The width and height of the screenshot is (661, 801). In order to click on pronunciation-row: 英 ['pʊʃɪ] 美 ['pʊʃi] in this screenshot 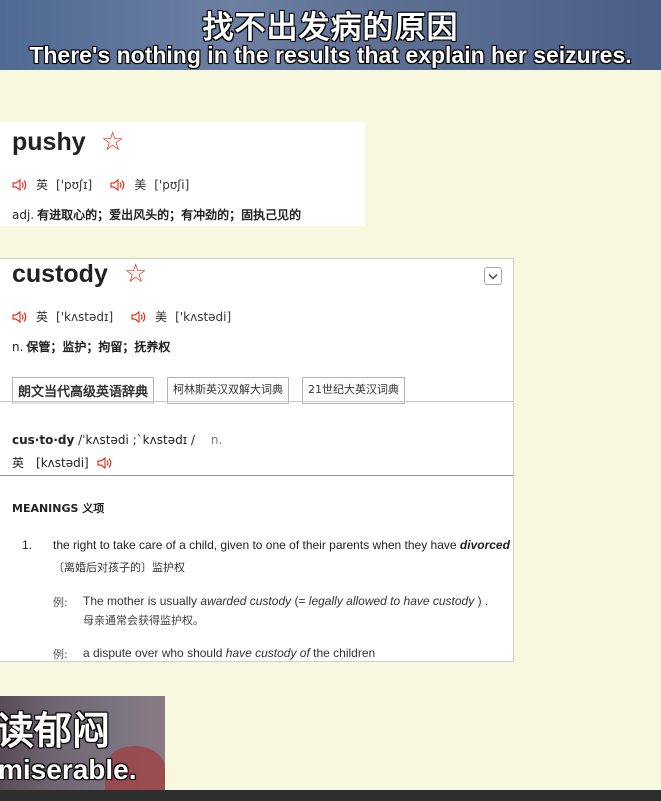, I will do `click(109, 184)`.